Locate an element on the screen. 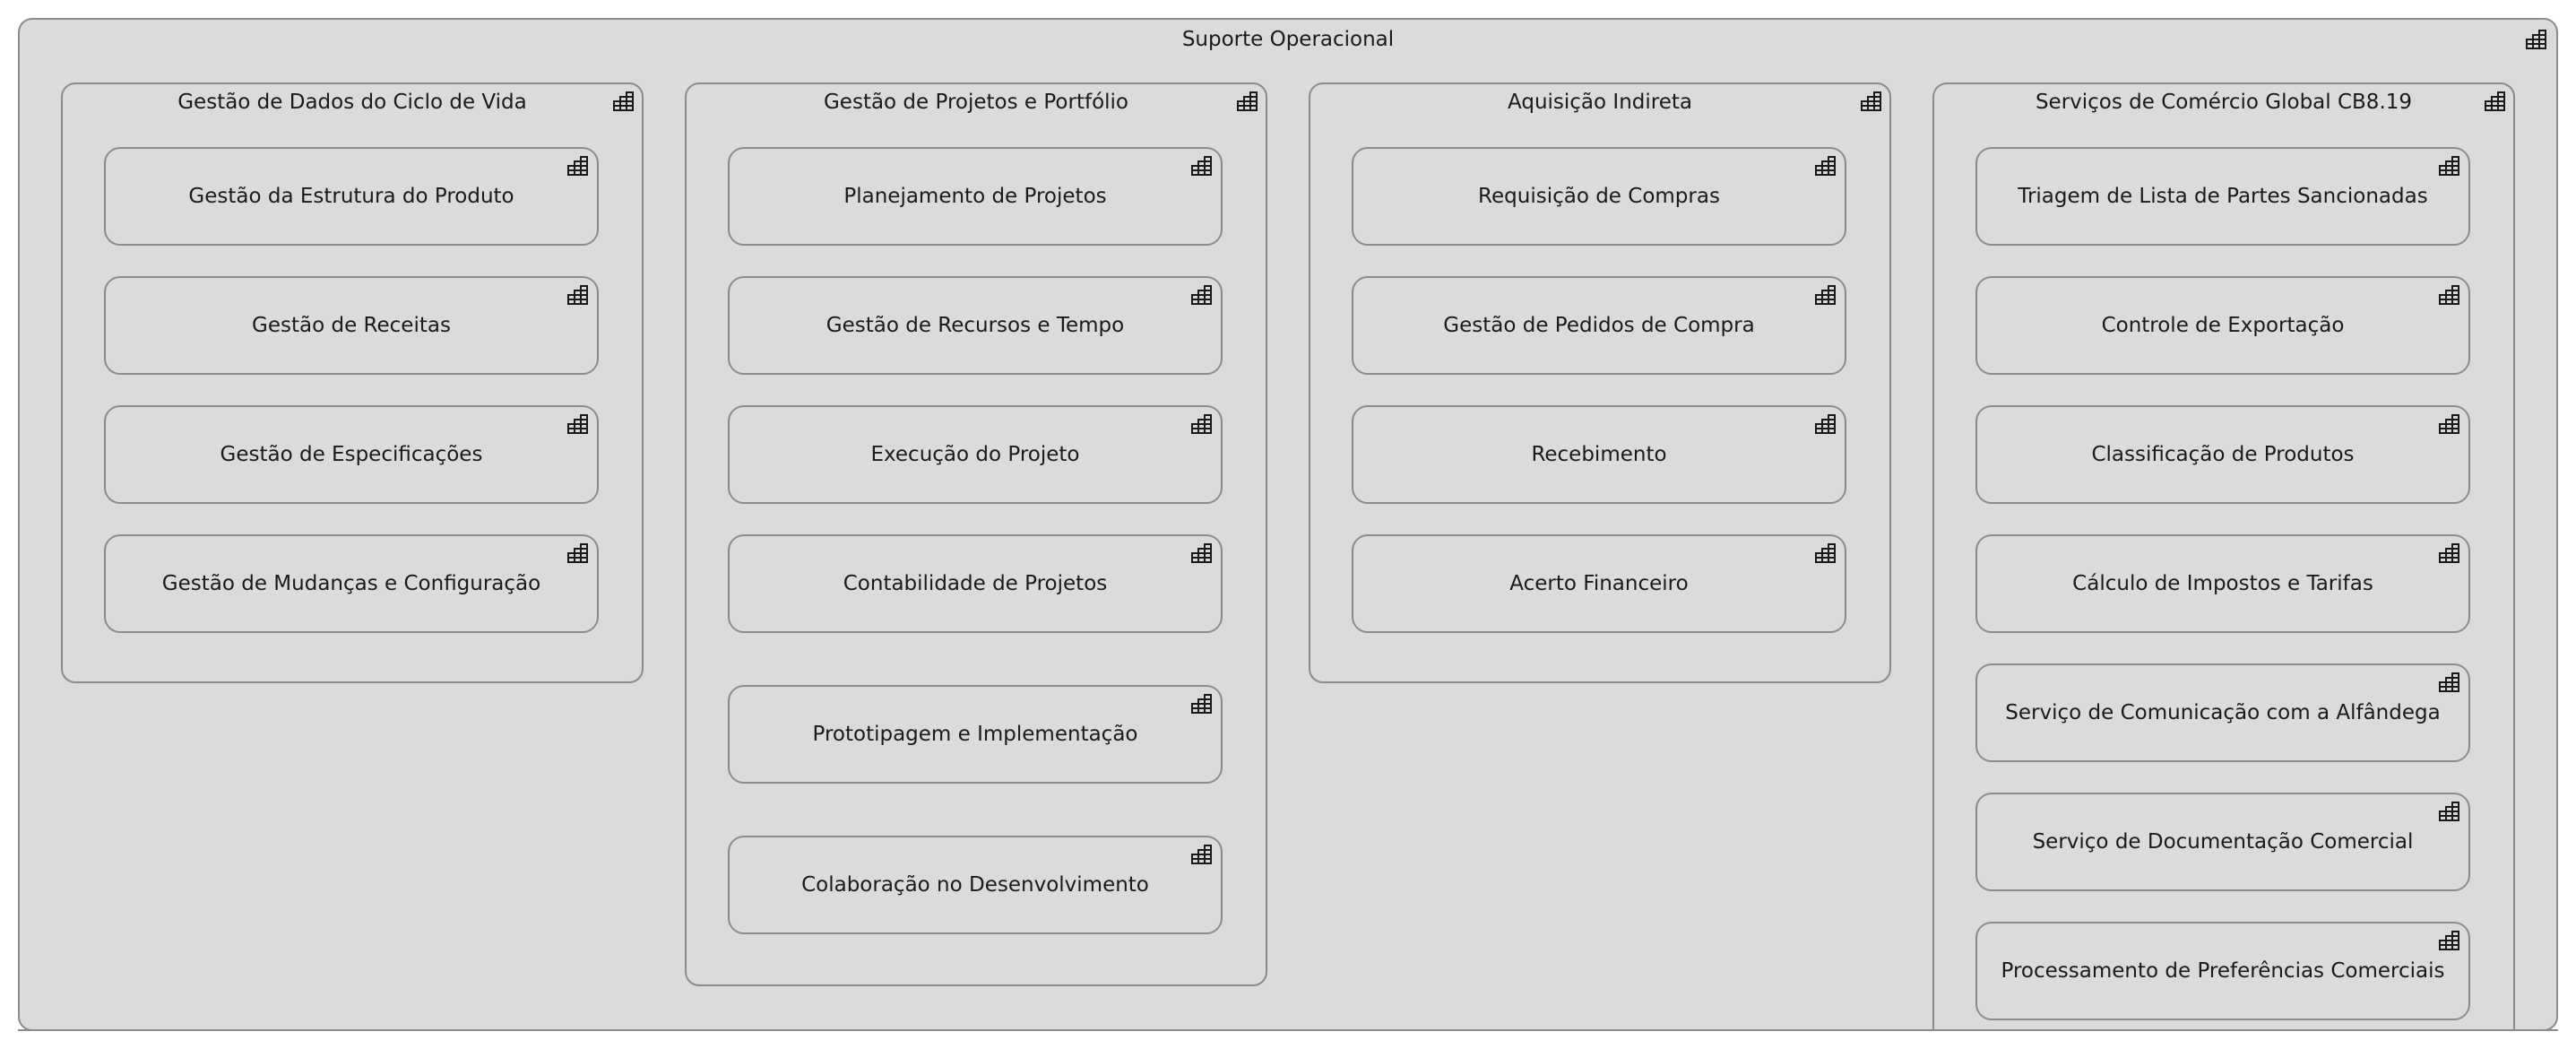 The width and height of the screenshot is (2576, 1049). capability-box: Contabilidade de Projetos is located at coordinates (975, 584).